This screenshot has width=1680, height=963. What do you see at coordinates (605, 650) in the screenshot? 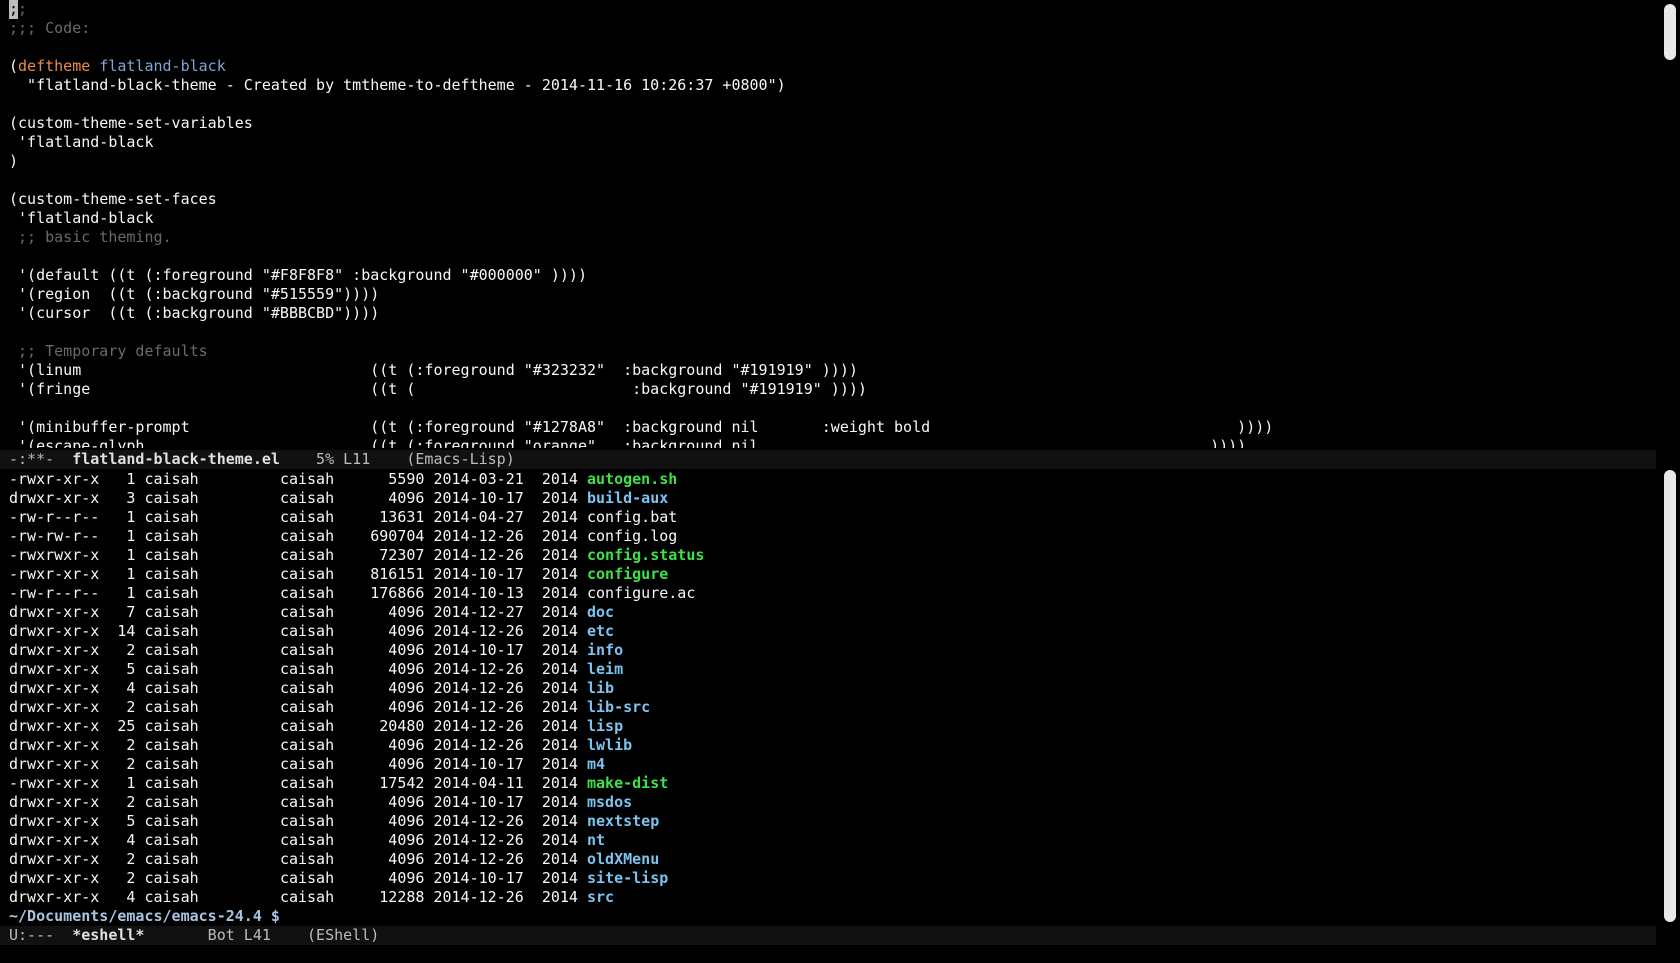
I see `directory-name: info` at bounding box center [605, 650].